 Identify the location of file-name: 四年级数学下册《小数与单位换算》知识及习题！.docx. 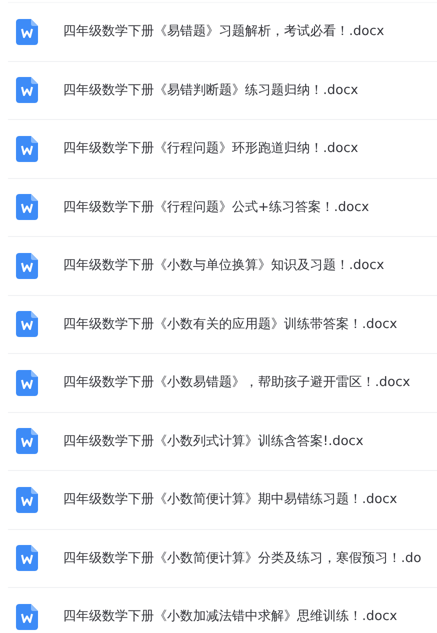
(223, 266).